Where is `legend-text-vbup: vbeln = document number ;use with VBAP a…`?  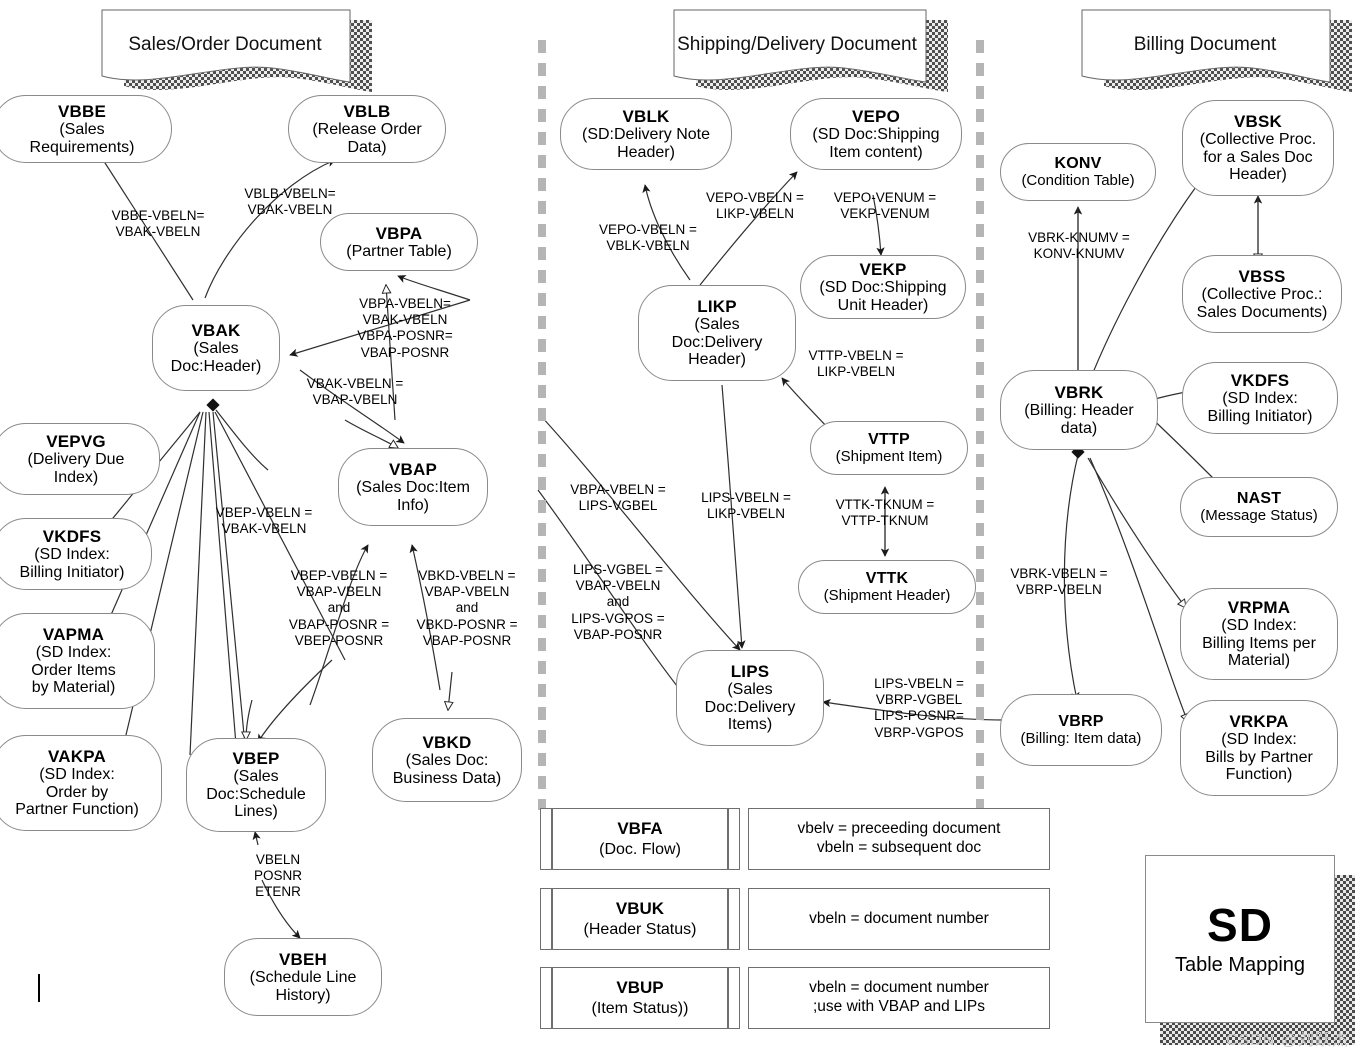
legend-text-vbup: vbeln = document number ;use with VBAP a… is located at coordinates (899, 998).